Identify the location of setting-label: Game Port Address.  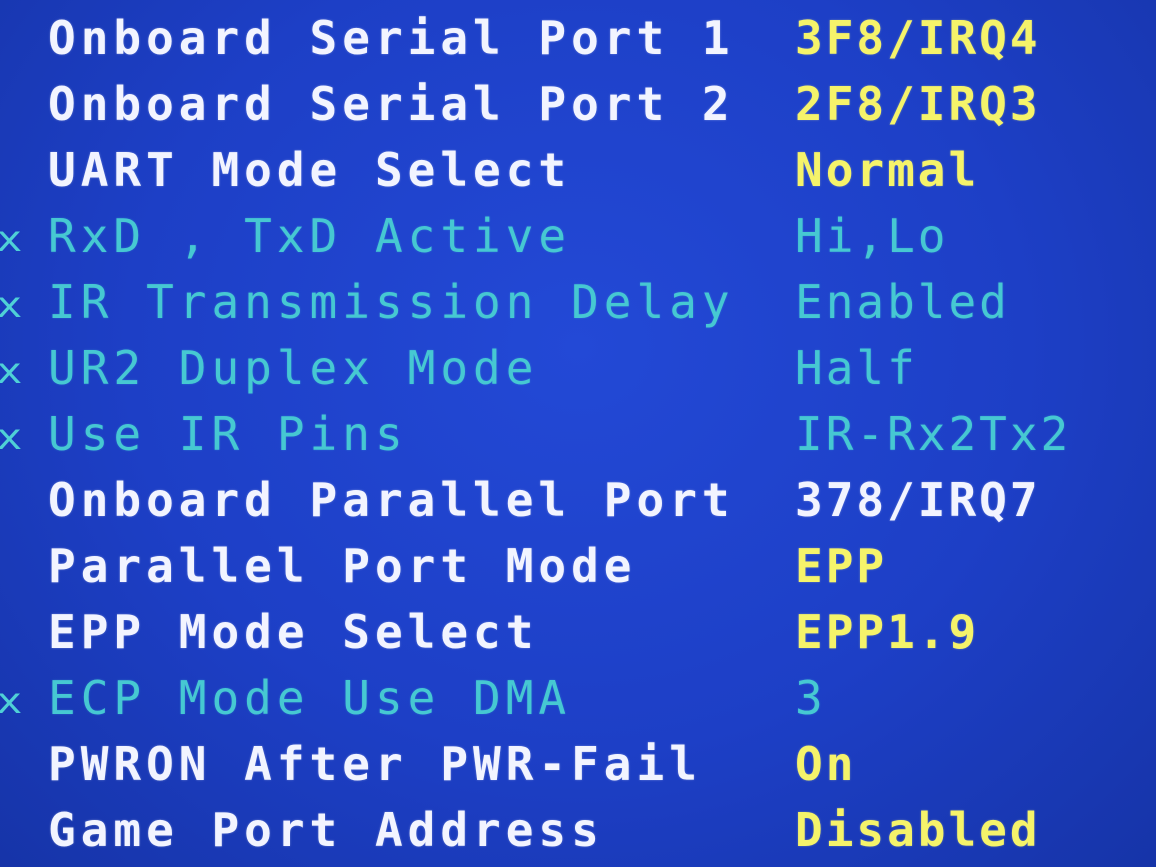
(326, 830).